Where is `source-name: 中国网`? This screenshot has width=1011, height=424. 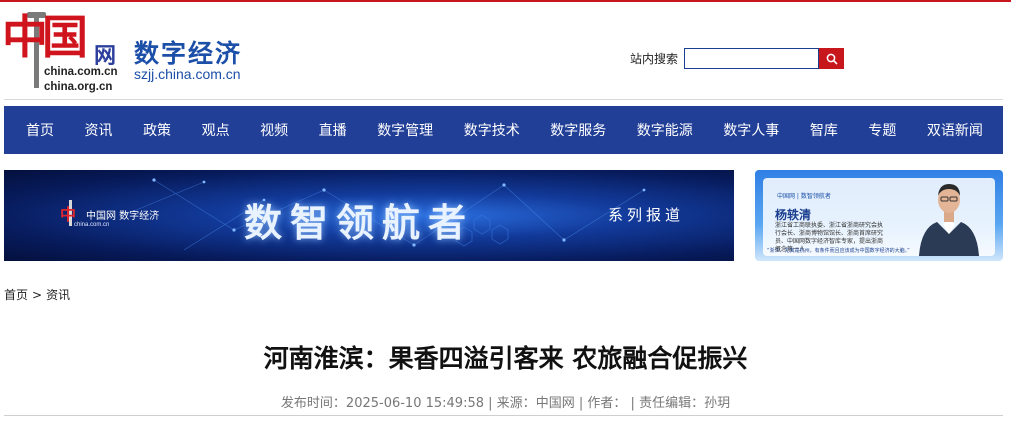
source-name: 中国网 is located at coordinates (555, 403).